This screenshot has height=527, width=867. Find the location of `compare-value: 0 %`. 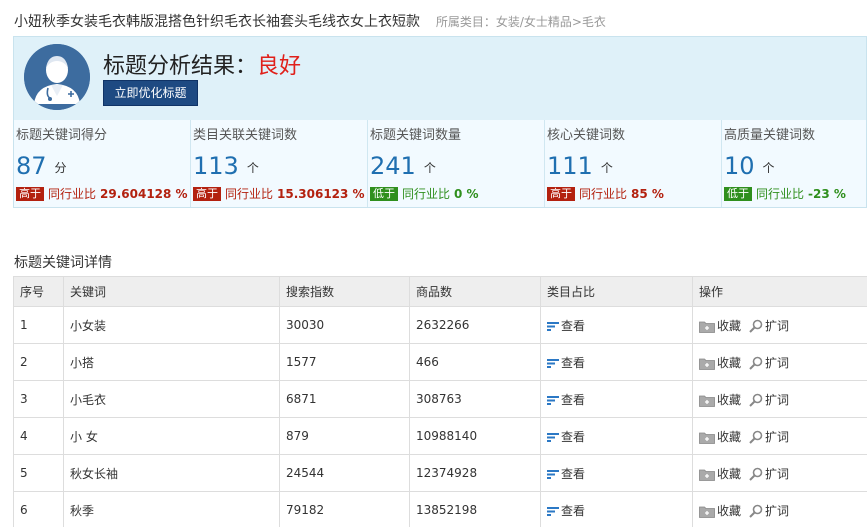

compare-value: 0 % is located at coordinates (466, 194).